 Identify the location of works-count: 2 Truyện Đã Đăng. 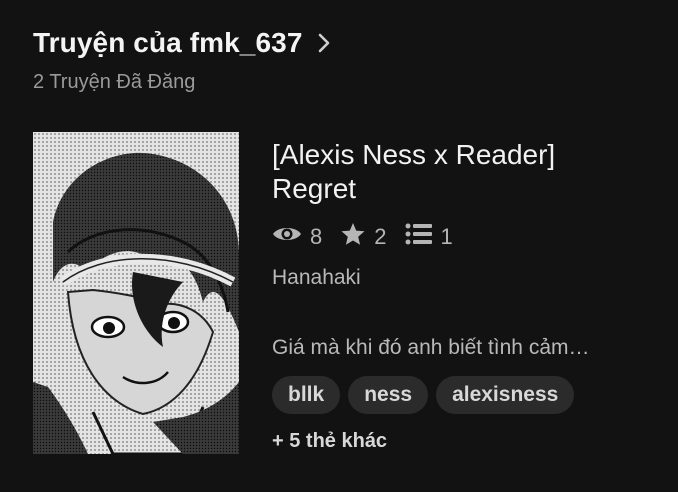
(114, 82).